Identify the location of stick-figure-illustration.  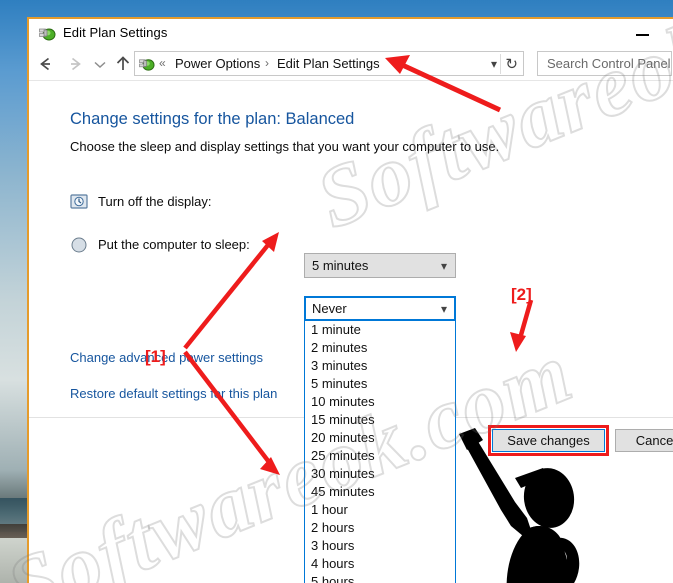
(548, 504).